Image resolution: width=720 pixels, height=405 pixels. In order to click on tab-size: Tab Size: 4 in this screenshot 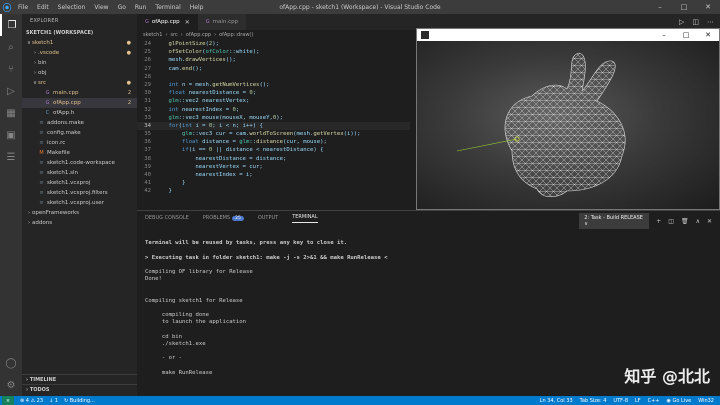, I will do `click(593, 401)`.